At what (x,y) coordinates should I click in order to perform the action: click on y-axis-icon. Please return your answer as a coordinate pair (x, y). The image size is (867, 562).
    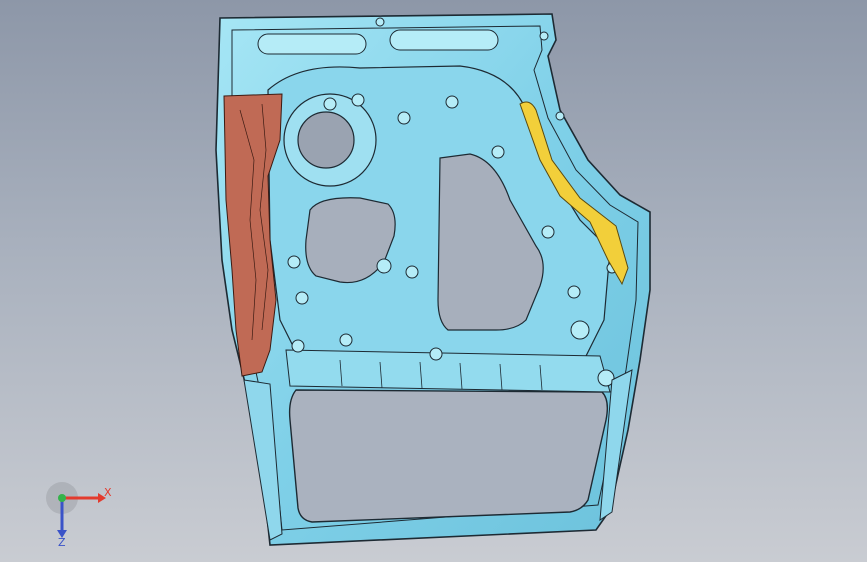
    Looking at the image, I should click on (62, 498).